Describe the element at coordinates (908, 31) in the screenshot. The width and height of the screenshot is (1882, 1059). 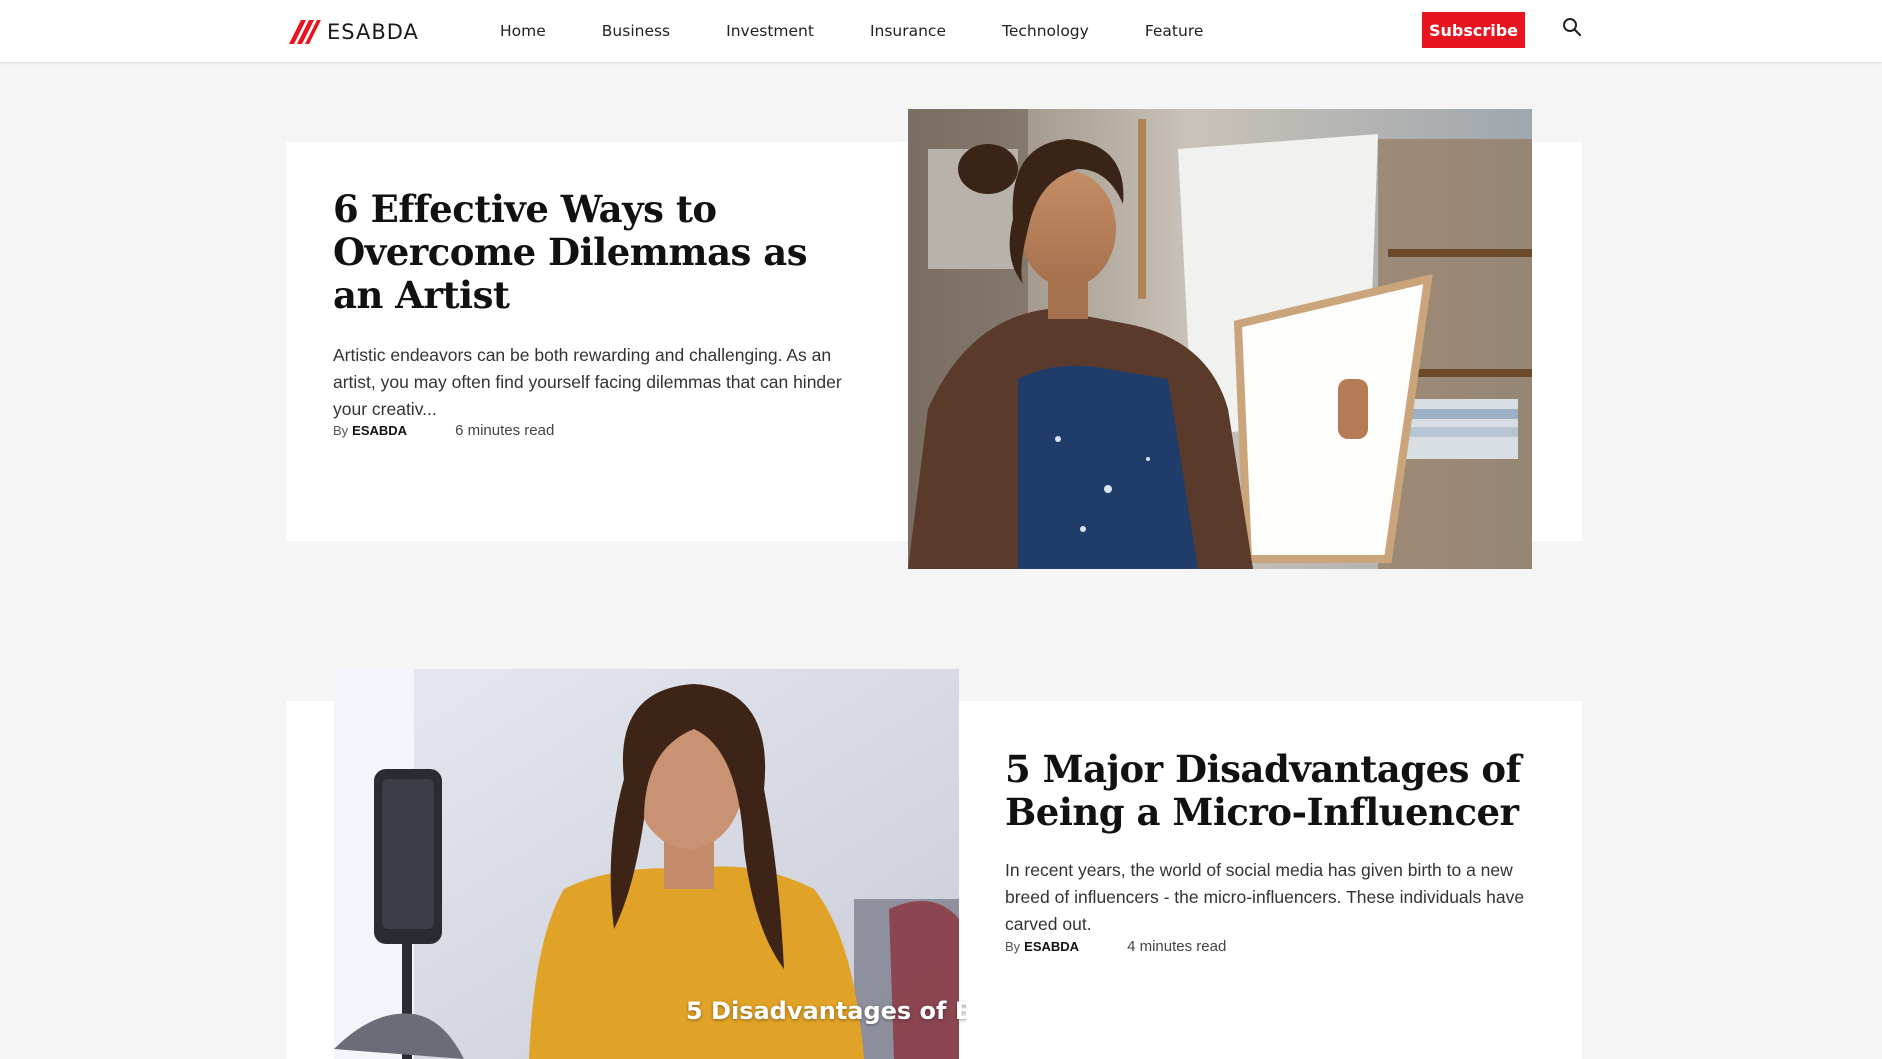
I see `nav-item-insurance: Insurance` at that location.